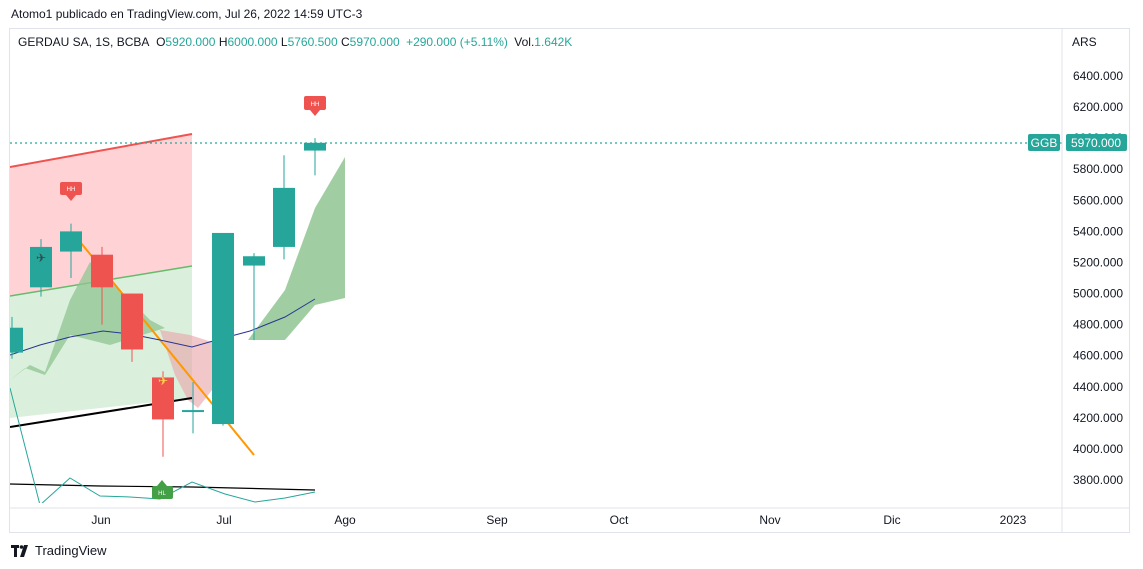  I want to click on price-tick-label: 4000.000, so click(1098, 449).